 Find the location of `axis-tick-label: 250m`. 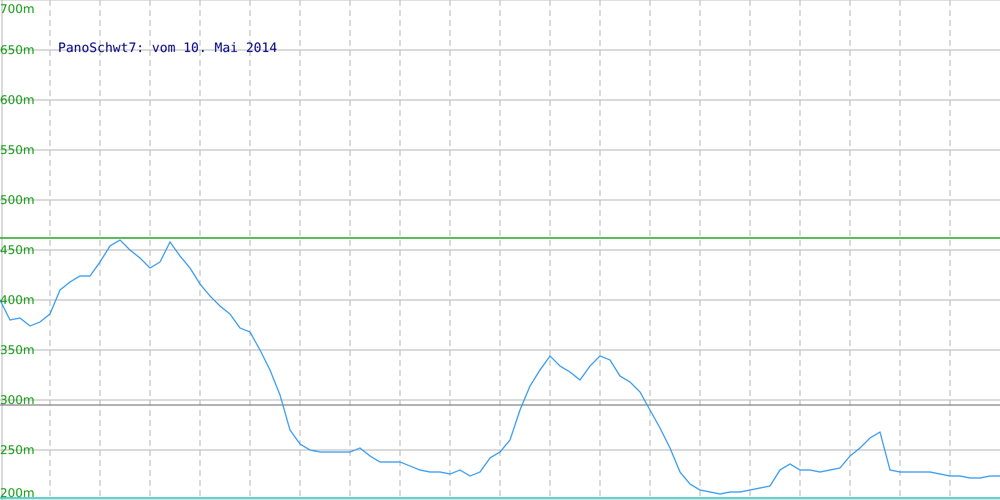

axis-tick-label: 250m is located at coordinates (17, 450).